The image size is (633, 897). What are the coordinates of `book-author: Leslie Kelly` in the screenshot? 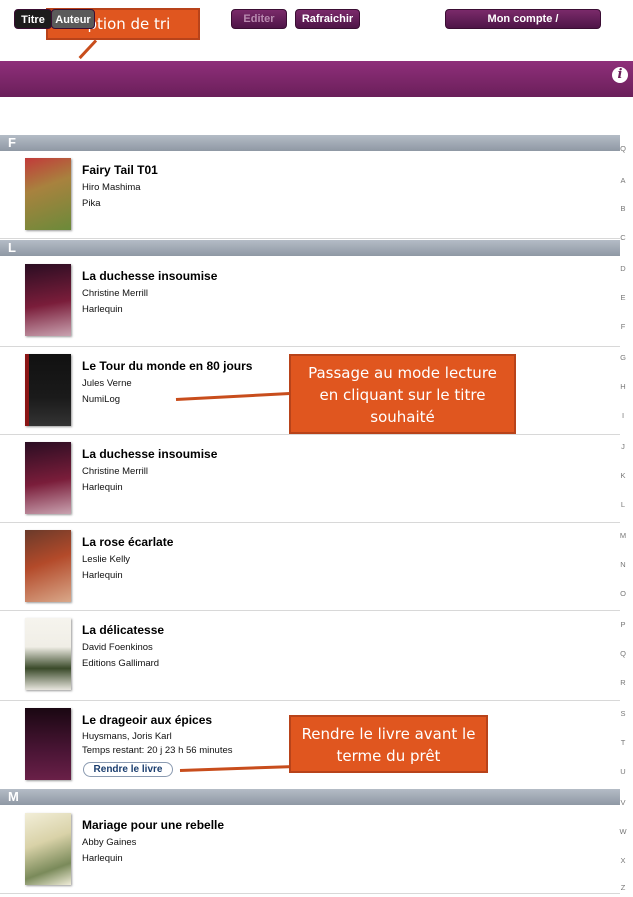 It's located at (106, 559).